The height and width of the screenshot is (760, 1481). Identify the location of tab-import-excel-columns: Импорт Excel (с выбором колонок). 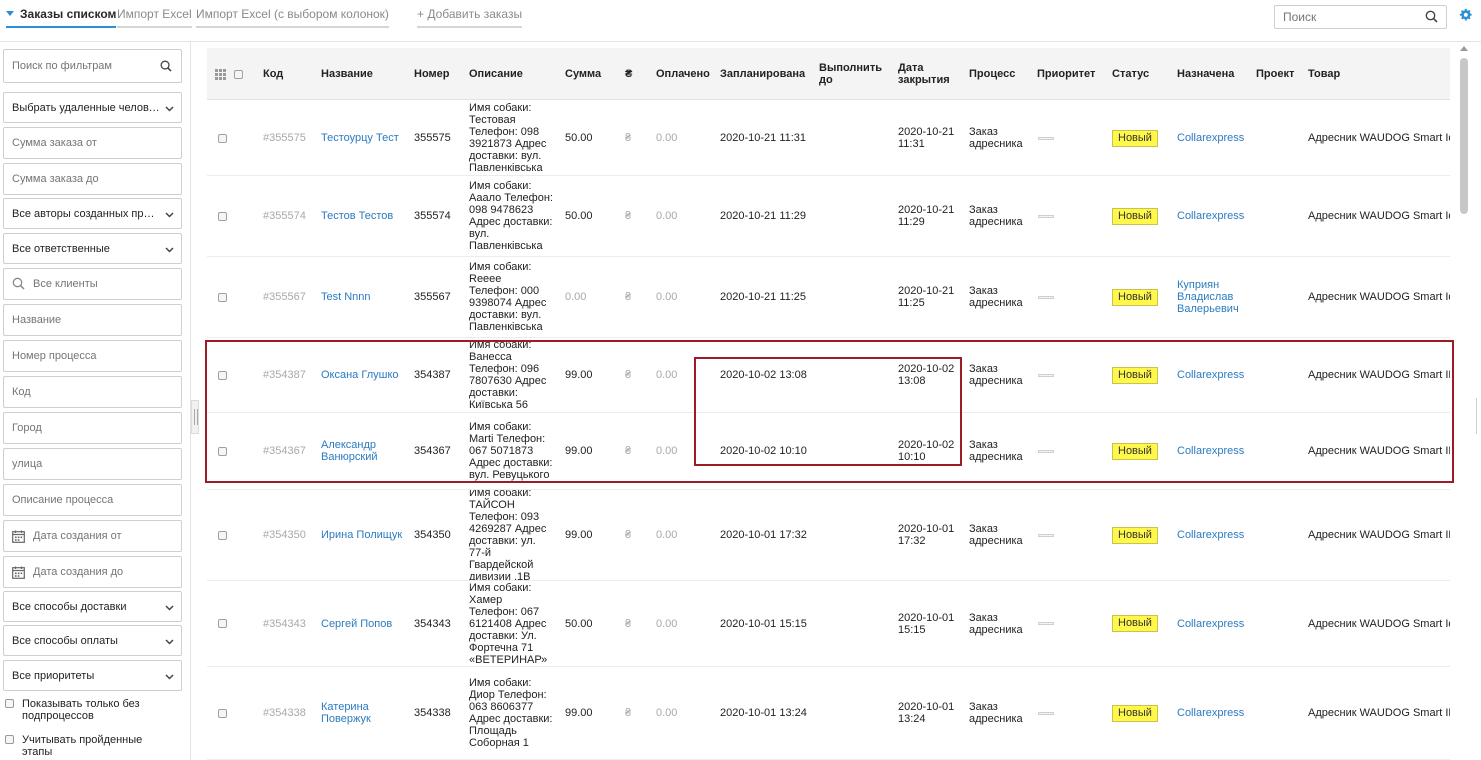
(292, 17).